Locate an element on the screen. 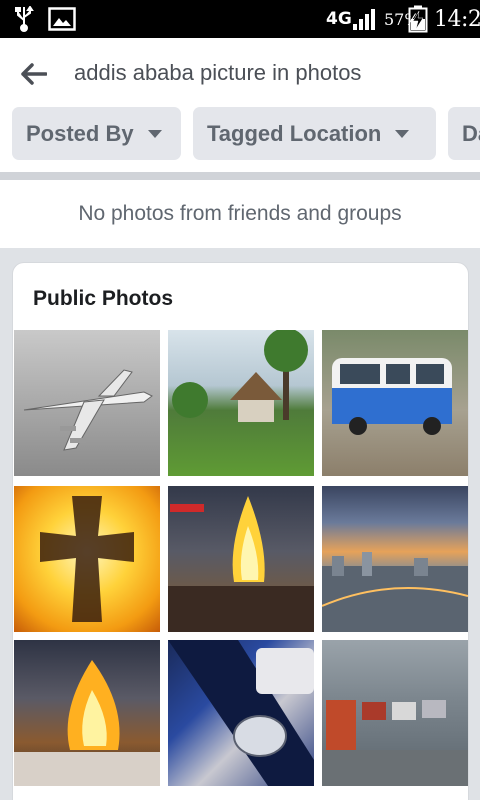  photo-city-skyline is located at coordinates (395, 559).